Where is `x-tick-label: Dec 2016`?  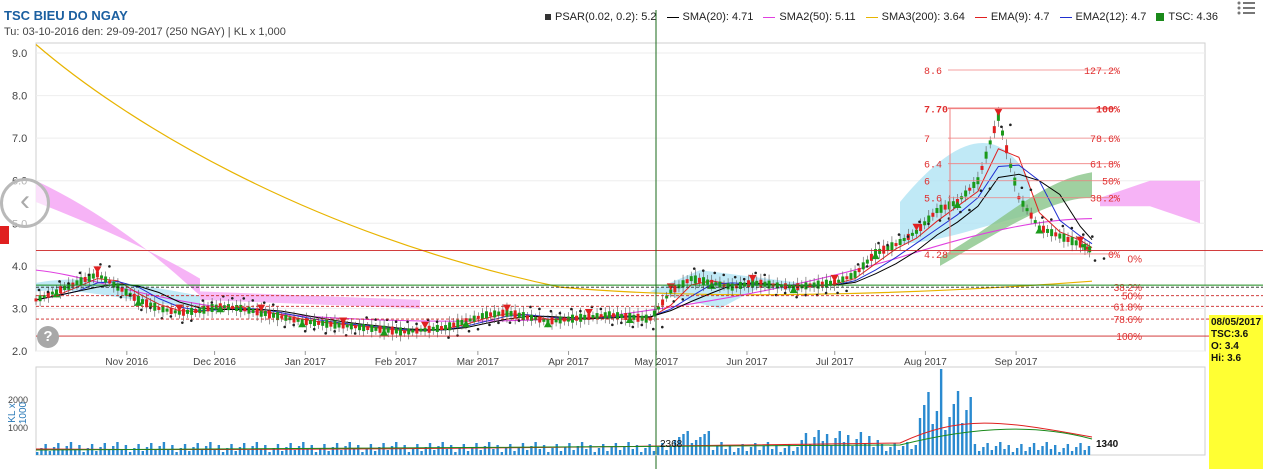 x-tick-label: Dec 2016 is located at coordinates (214, 362).